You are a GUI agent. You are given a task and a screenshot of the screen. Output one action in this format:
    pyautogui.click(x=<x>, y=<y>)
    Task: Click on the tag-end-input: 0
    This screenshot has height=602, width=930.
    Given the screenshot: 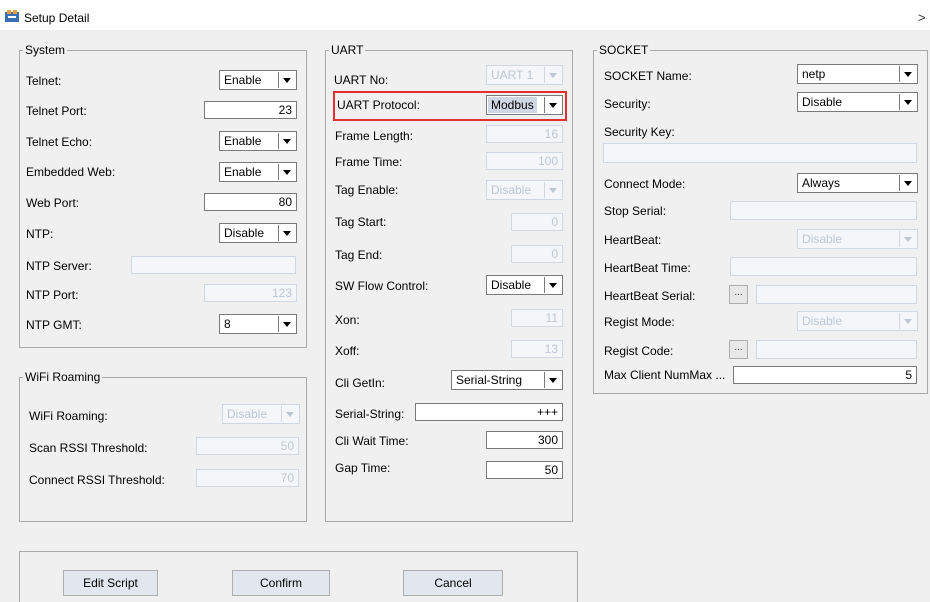 What is the action you would take?
    pyautogui.click(x=537, y=254)
    